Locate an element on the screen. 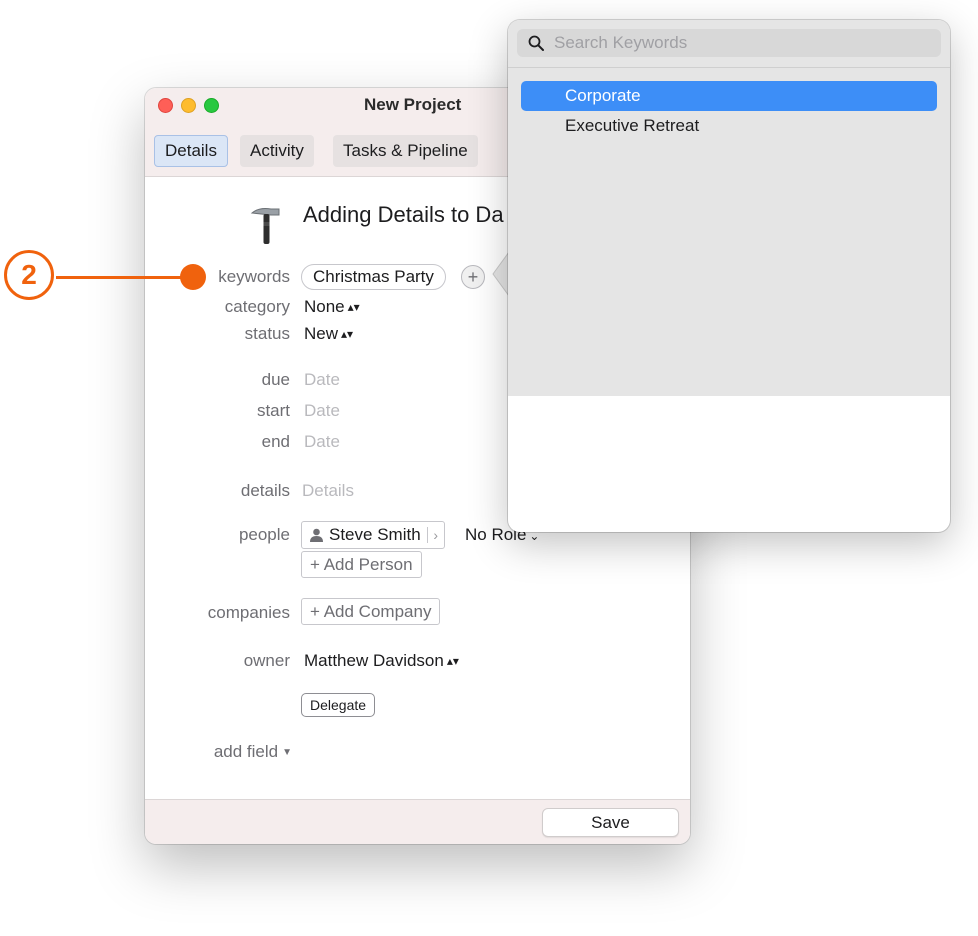  details-field: Details is located at coordinates (328, 491).